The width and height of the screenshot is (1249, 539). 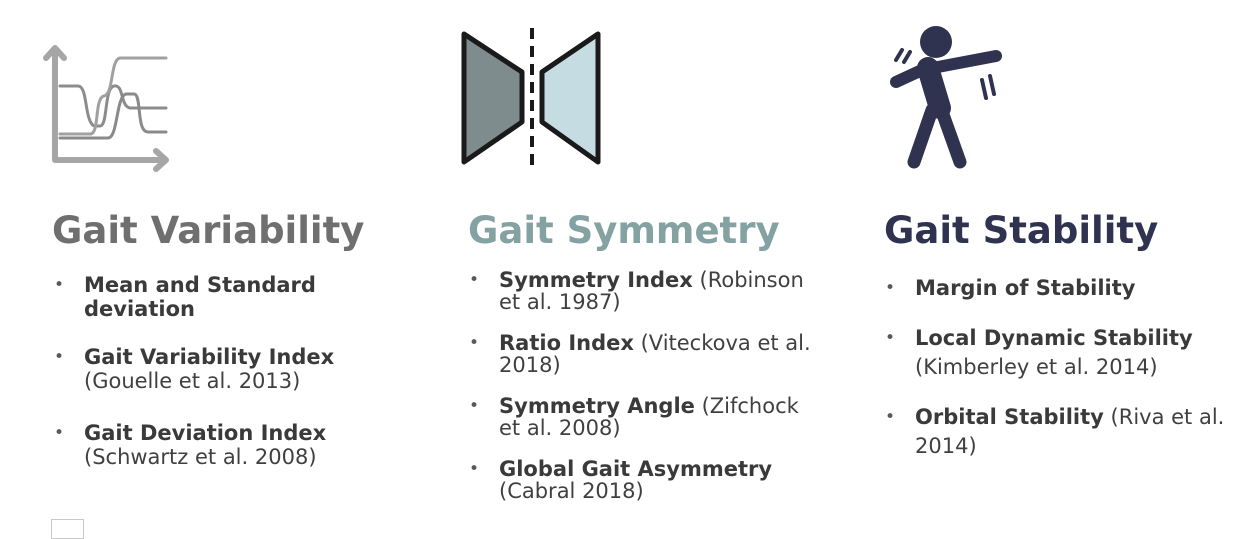 What do you see at coordinates (67, 529) in the screenshot?
I see `slide-corner-box` at bounding box center [67, 529].